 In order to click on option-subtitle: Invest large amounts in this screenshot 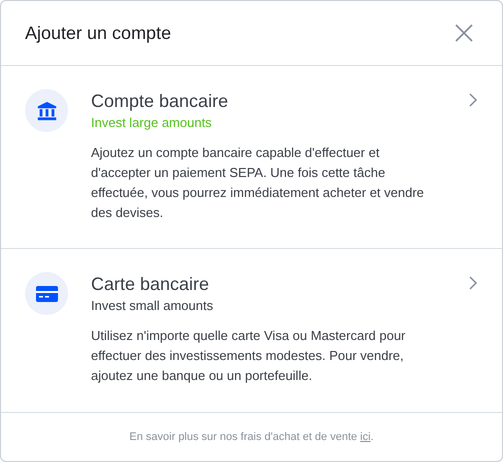, I will do `click(152, 123)`.